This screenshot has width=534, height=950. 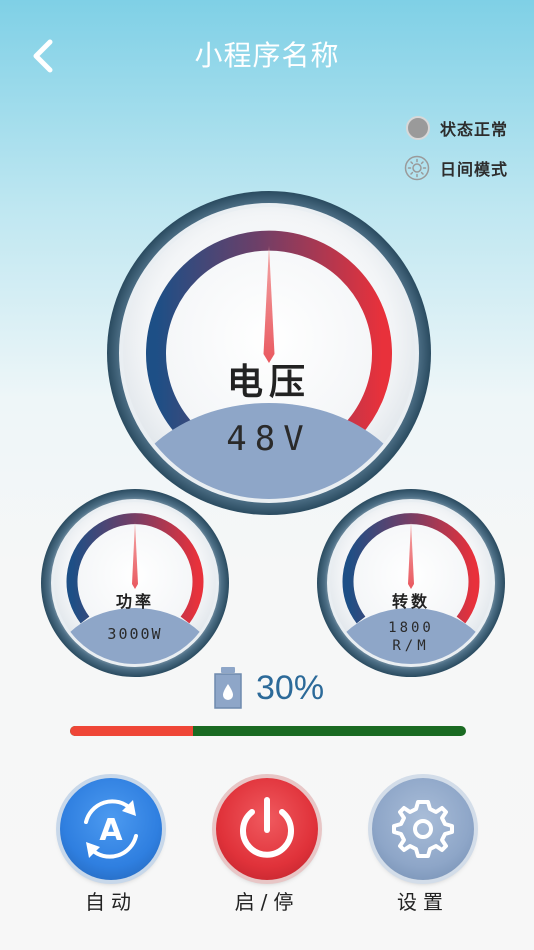 What do you see at coordinates (228, 688) in the screenshot?
I see `fuel-can-icon` at bounding box center [228, 688].